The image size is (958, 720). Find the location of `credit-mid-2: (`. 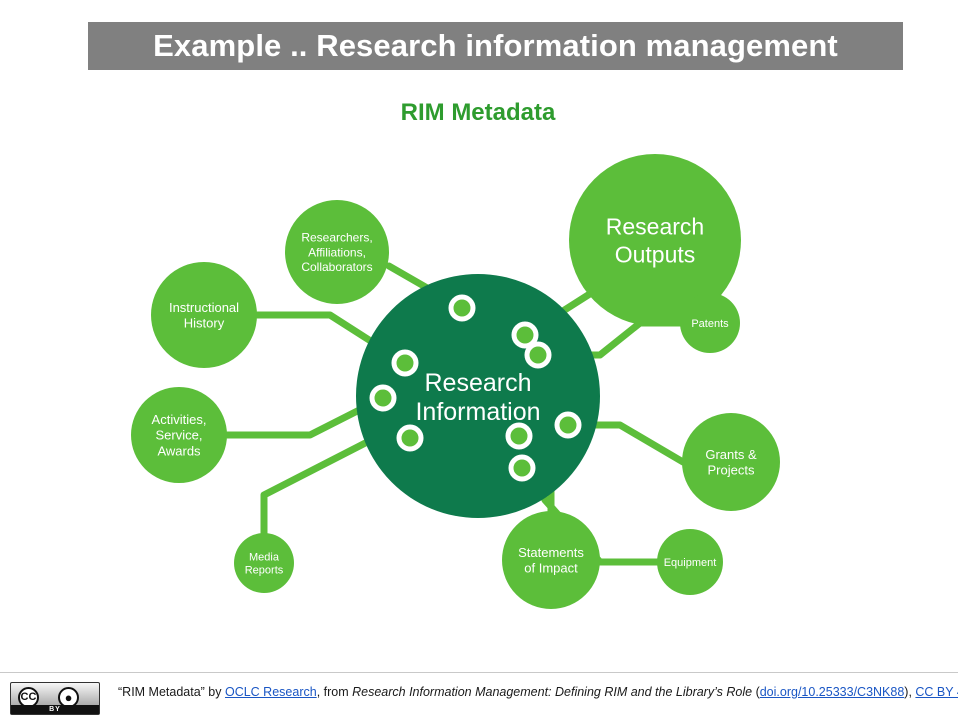

credit-mid-2: ( is located at coordinates (756, 692).